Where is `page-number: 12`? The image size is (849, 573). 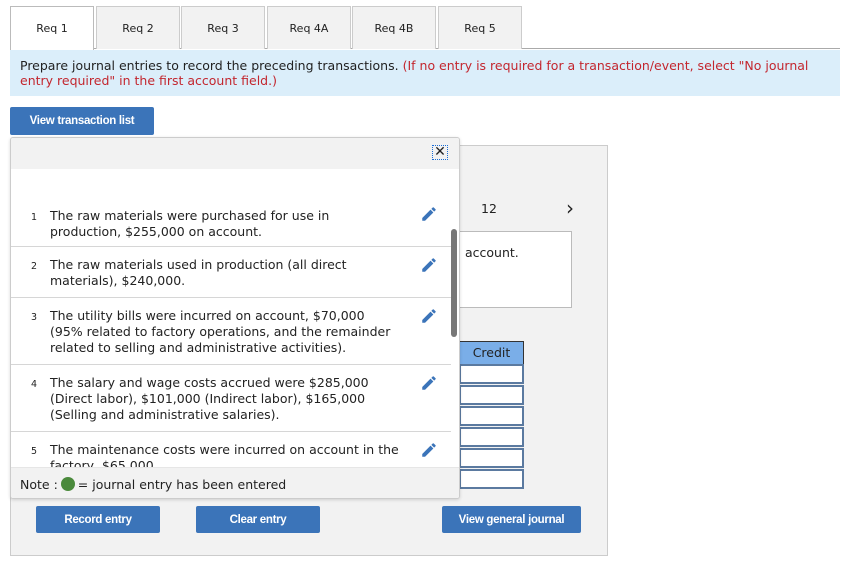
page-number: 12 is located at coordinates (489, 208).